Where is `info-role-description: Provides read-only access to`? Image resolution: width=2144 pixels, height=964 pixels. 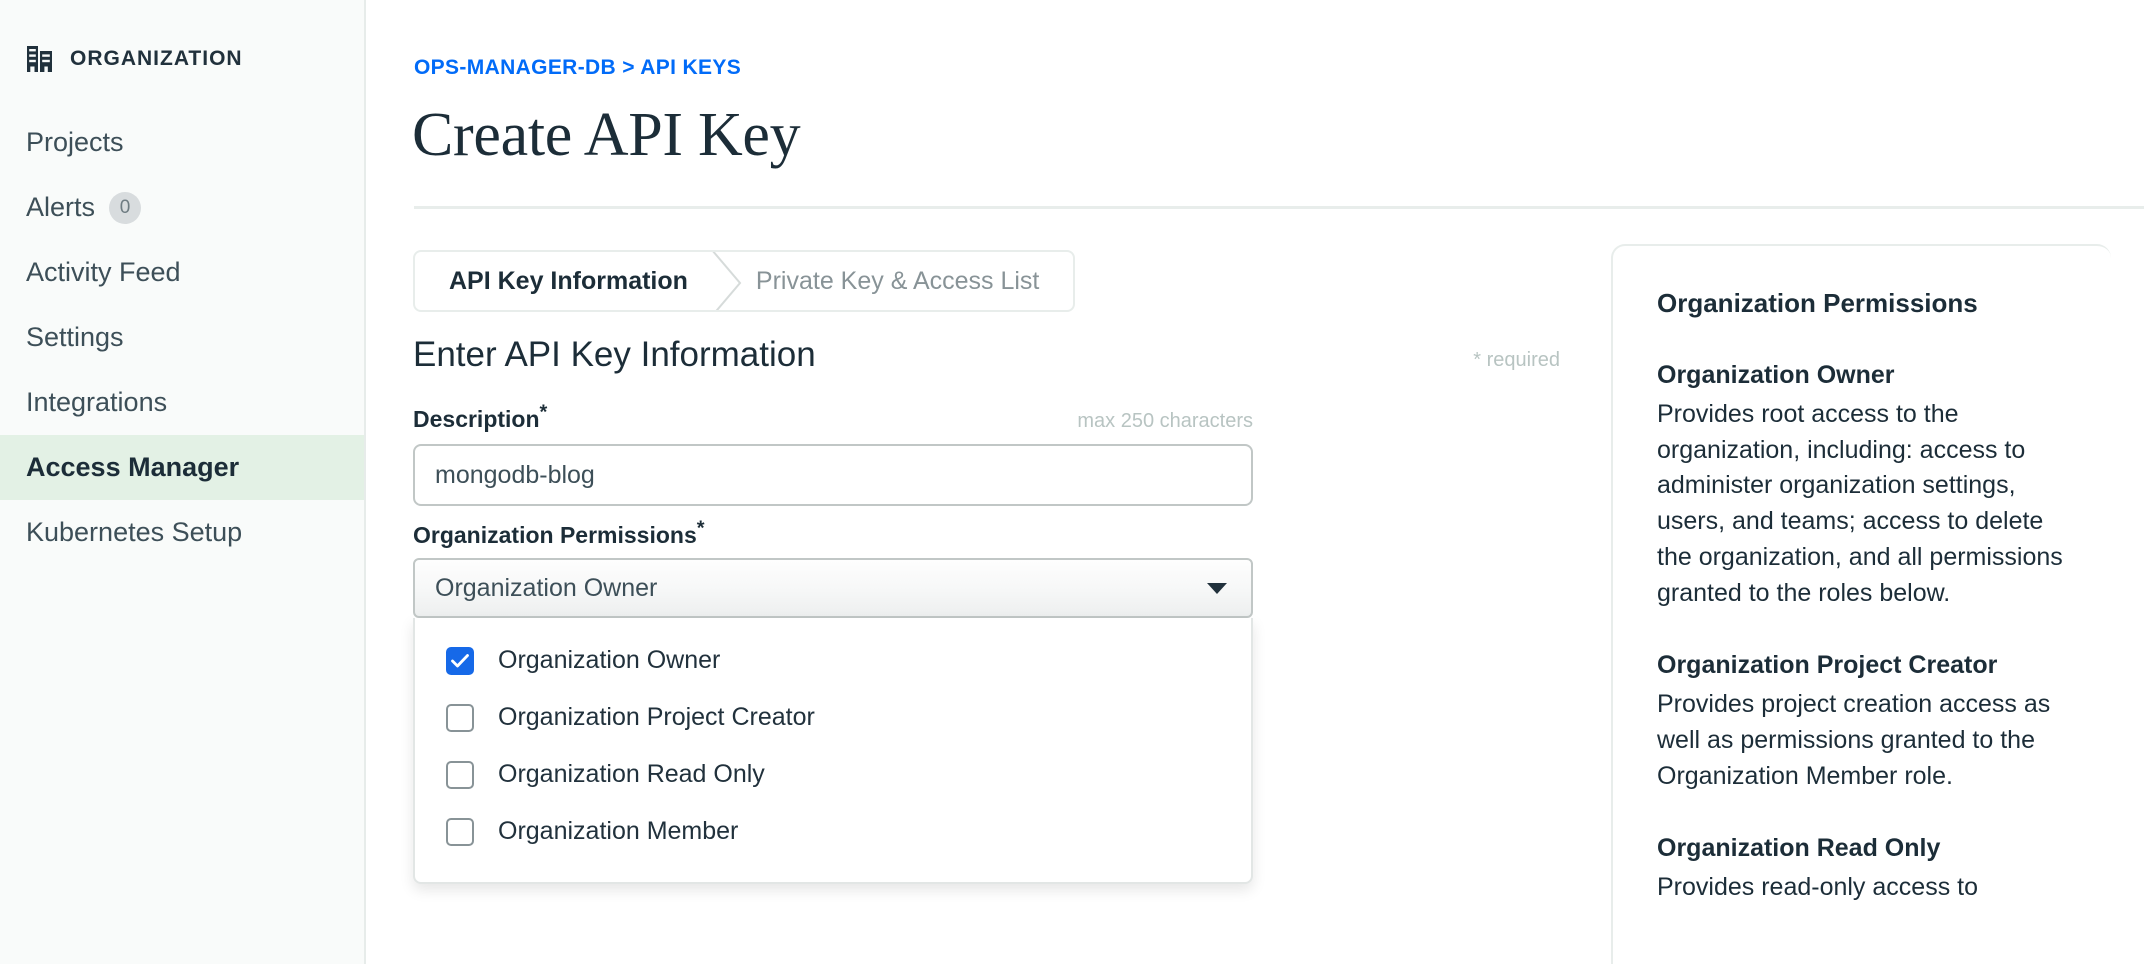 info-role-description: Provides read-only access to is located at coordinates (1817, 887).